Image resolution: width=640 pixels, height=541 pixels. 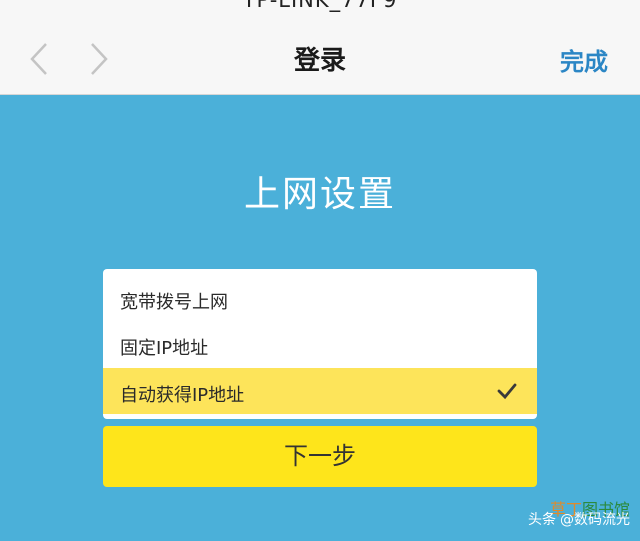 What do you see at coordinates (174, 302) in the screenshot?
I see `option-label: 宽带拨号上网` at bounding box center [174, 302].